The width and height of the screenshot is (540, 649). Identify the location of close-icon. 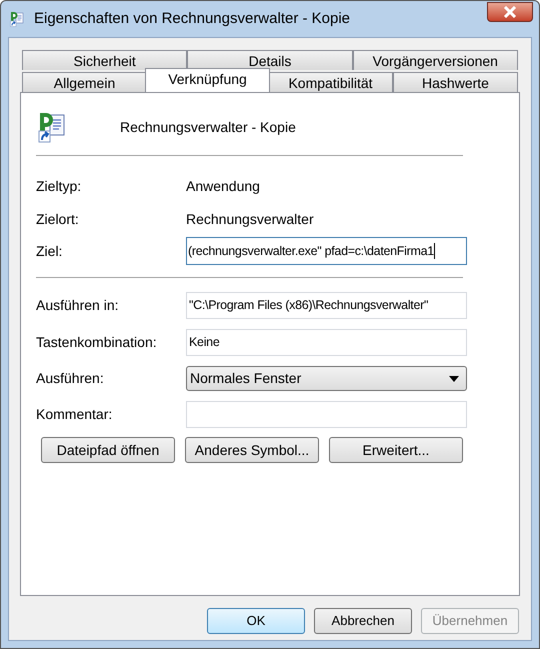
(510, 12).